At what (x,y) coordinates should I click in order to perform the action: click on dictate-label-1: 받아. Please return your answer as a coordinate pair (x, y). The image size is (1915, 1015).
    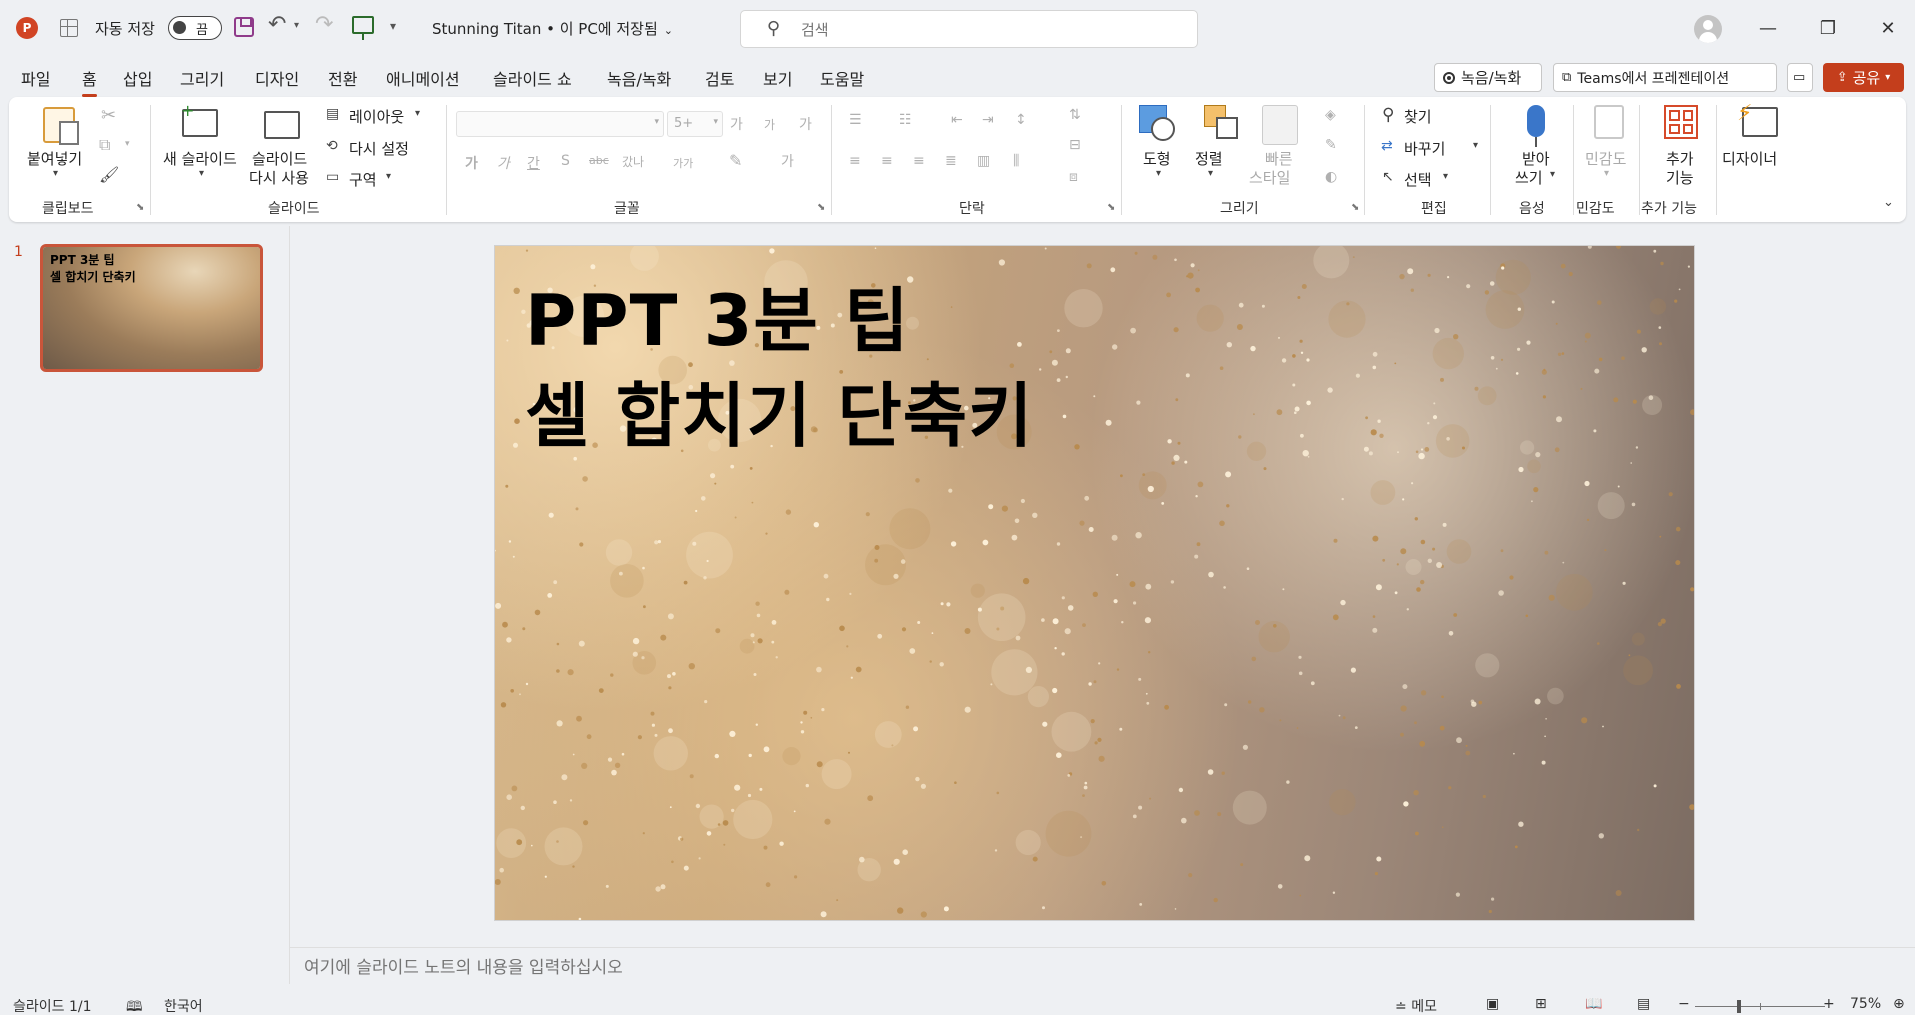
    Looking at the image, I should click on (1536, 158).